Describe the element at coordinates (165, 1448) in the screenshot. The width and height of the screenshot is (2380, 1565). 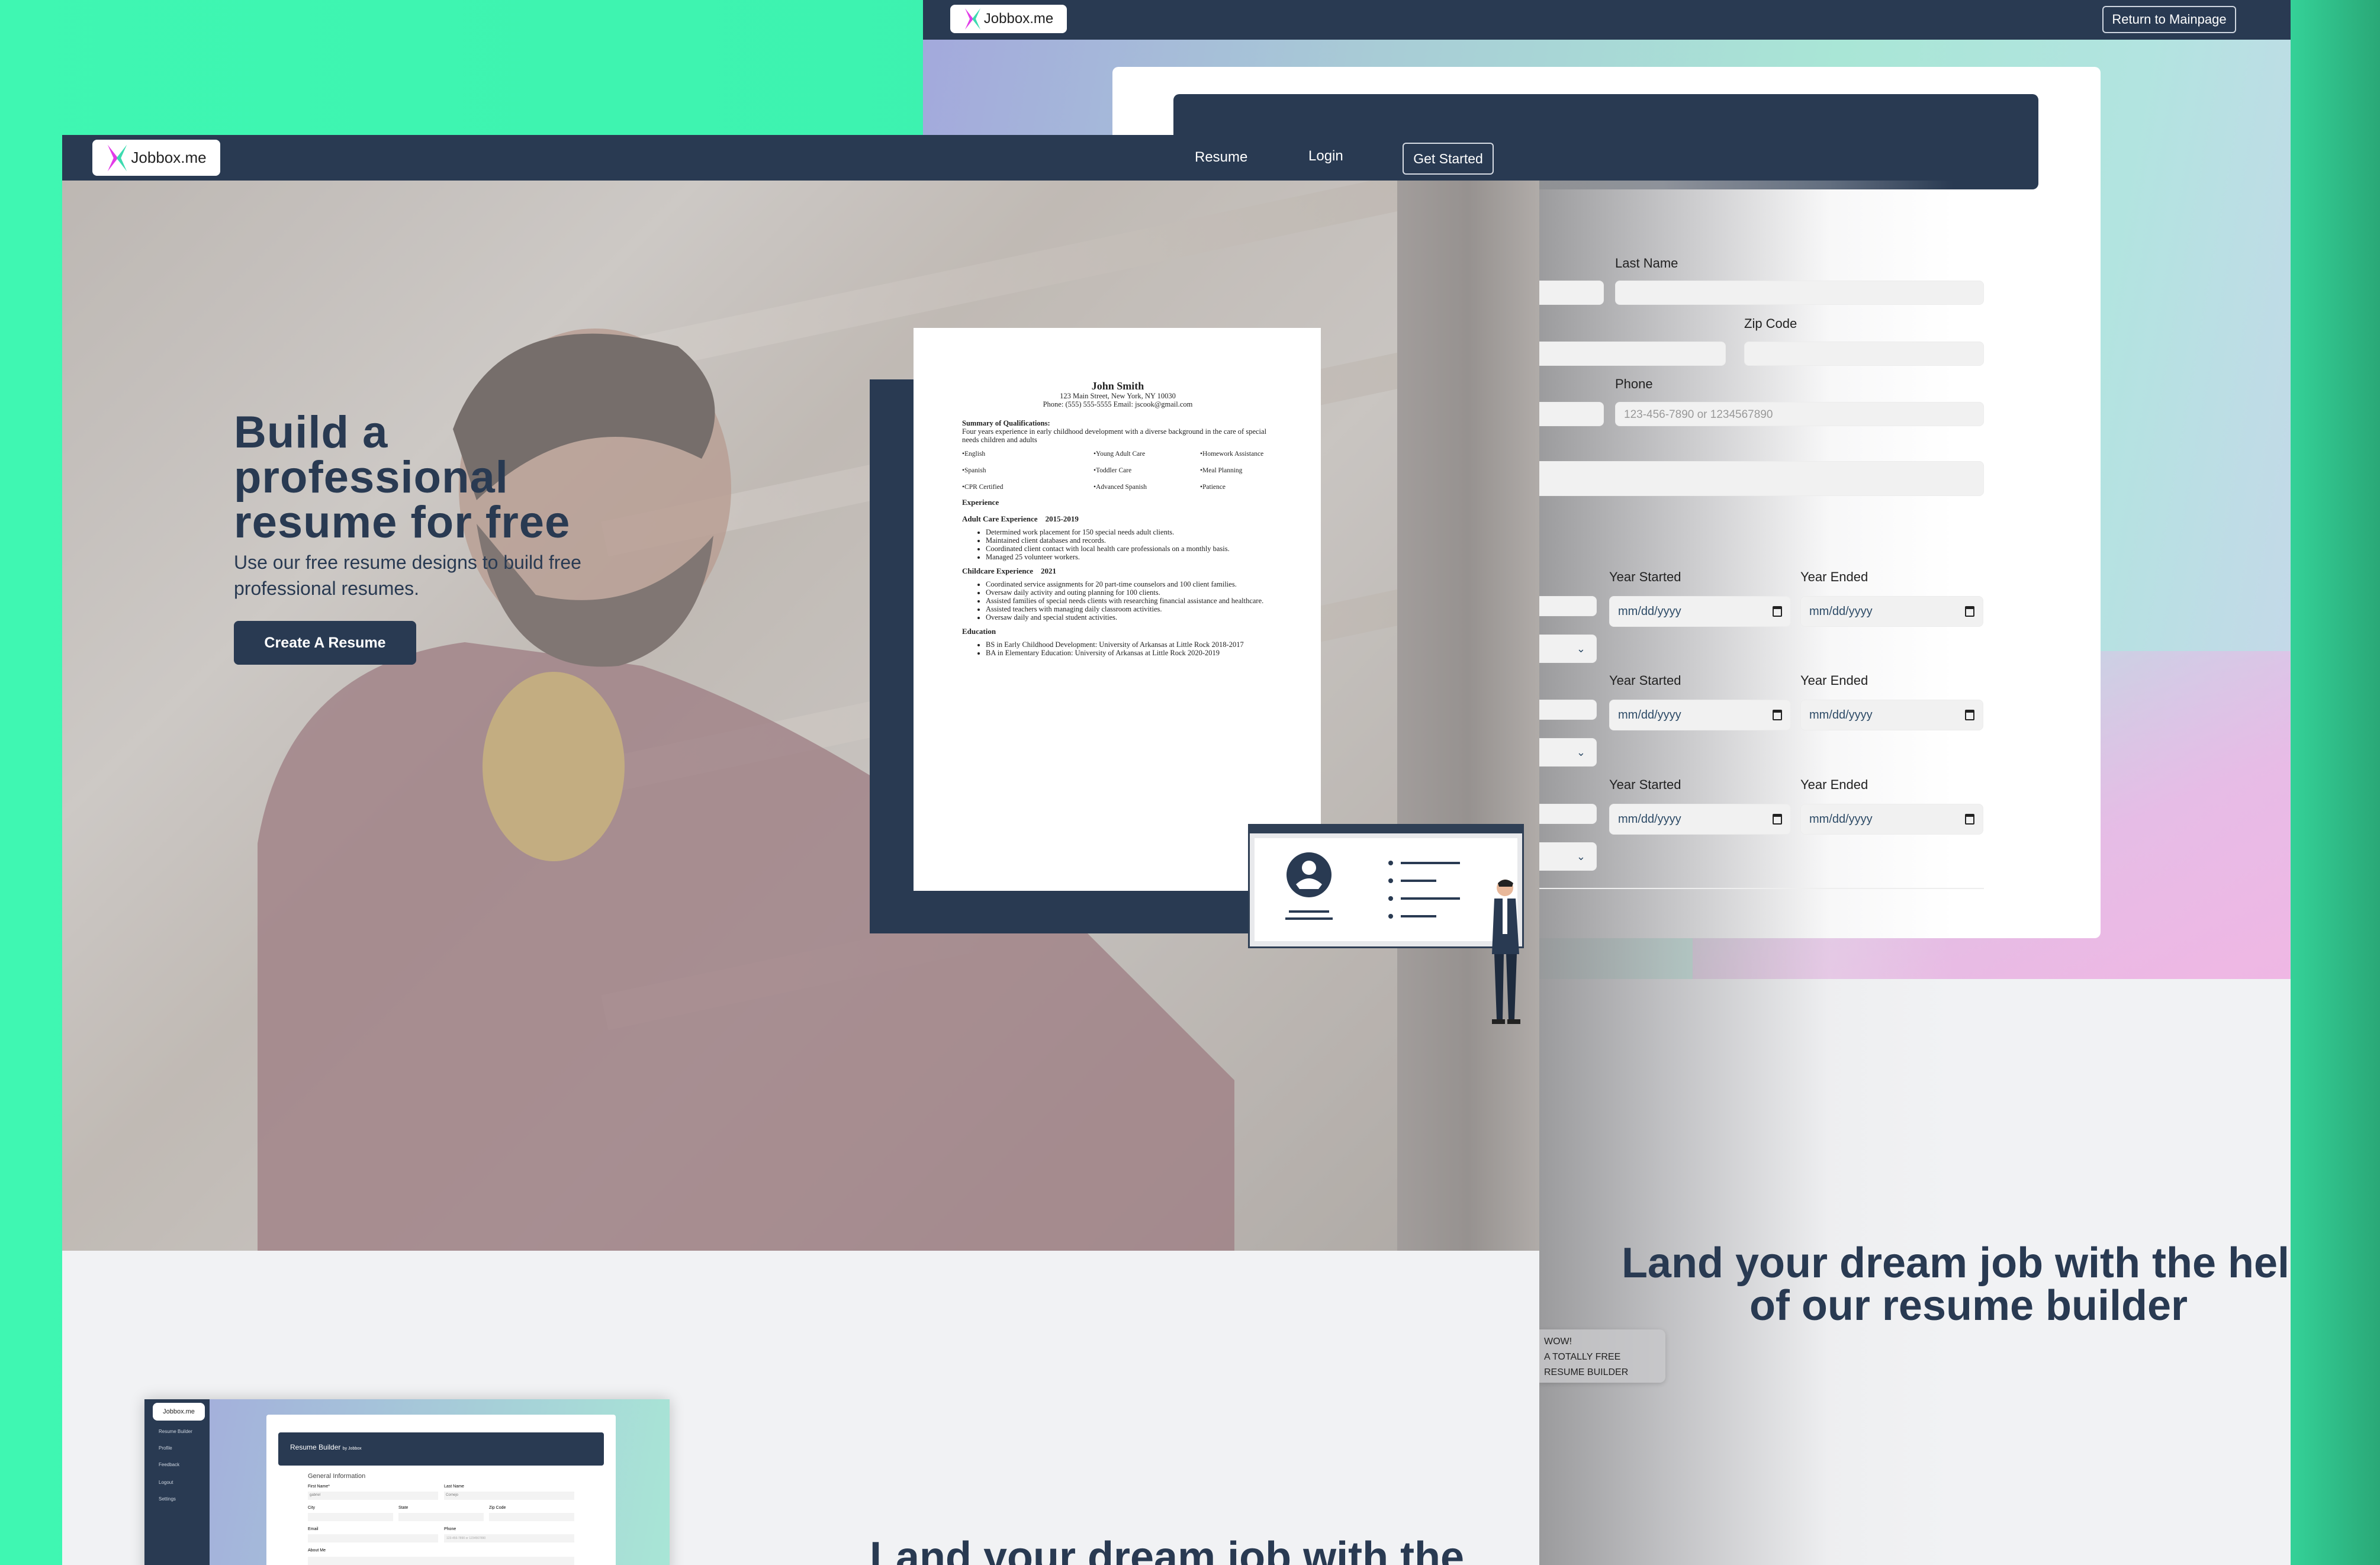
I see `preview-sidebar-item: Profile` at that location.